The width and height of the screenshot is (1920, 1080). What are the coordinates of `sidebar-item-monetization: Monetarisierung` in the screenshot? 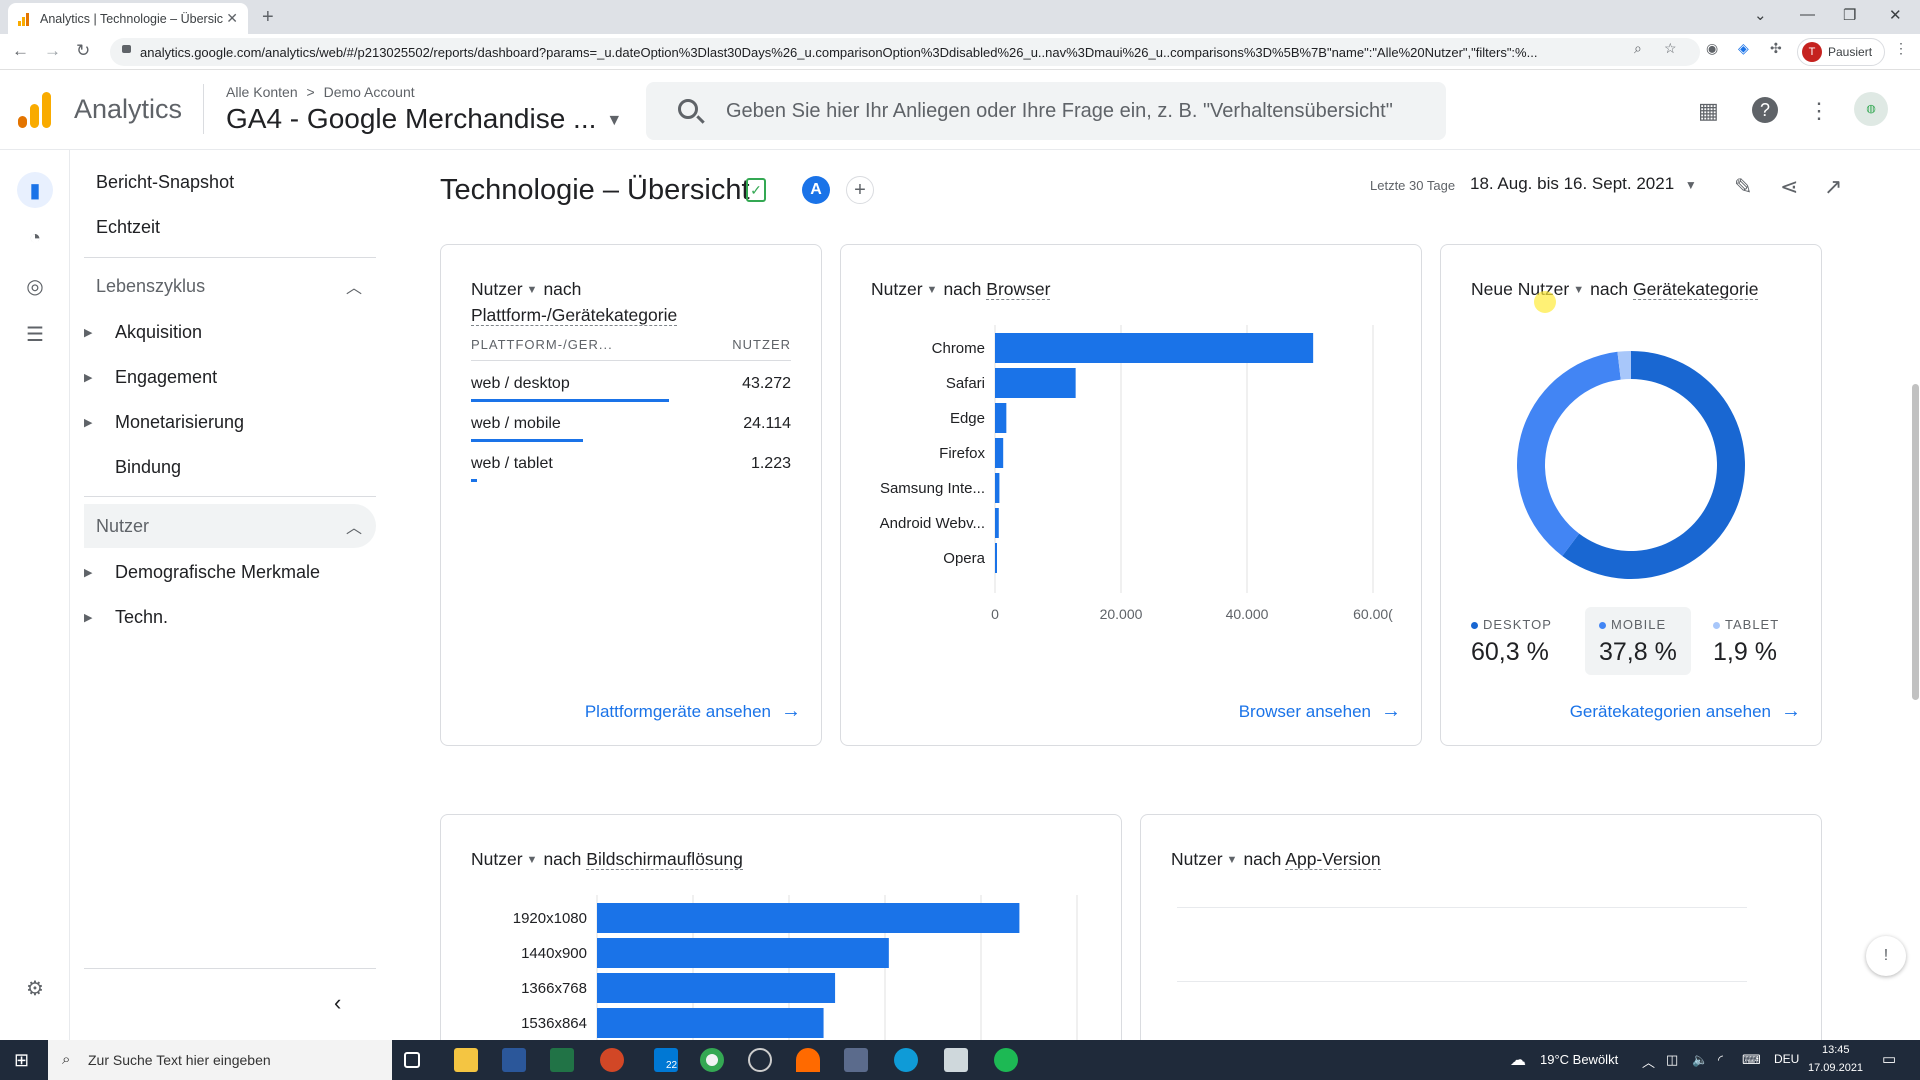 It's located at (179, 422).